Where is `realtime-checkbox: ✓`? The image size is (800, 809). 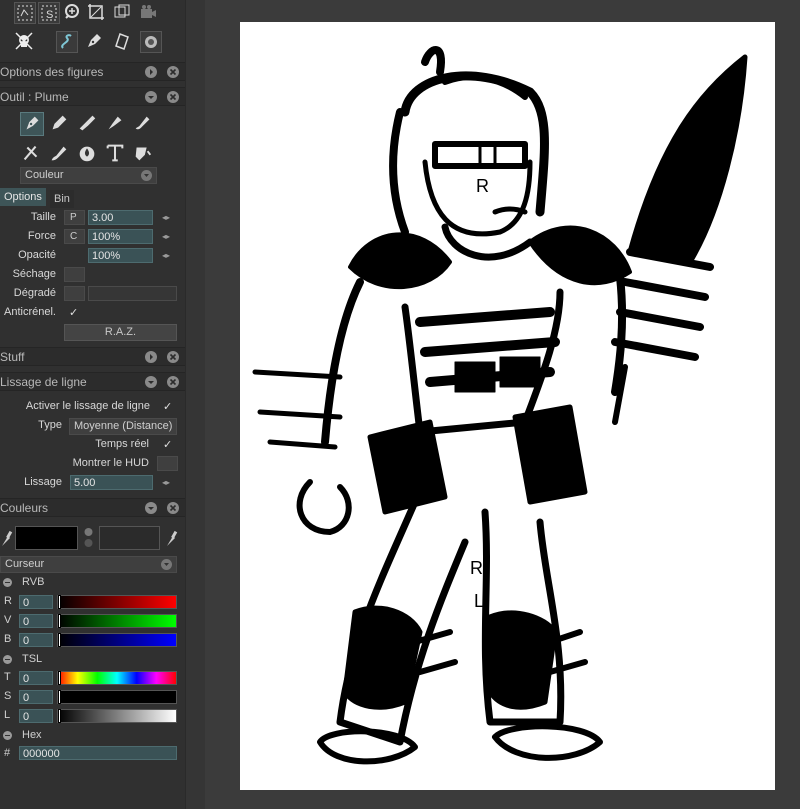 realtime-checkbox: ✓ is located at coordinates (167, 444).